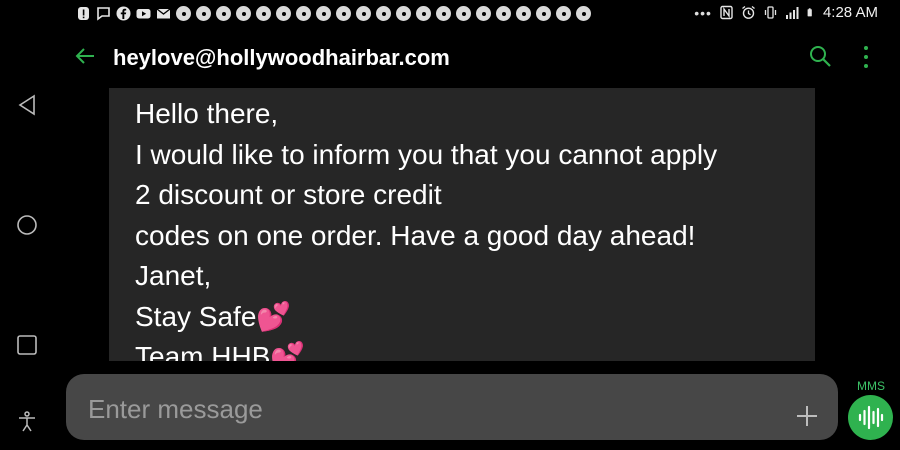 This screenshot has height=450, width=900. I want to click on message-composer: Enter message, so click(452, 407).